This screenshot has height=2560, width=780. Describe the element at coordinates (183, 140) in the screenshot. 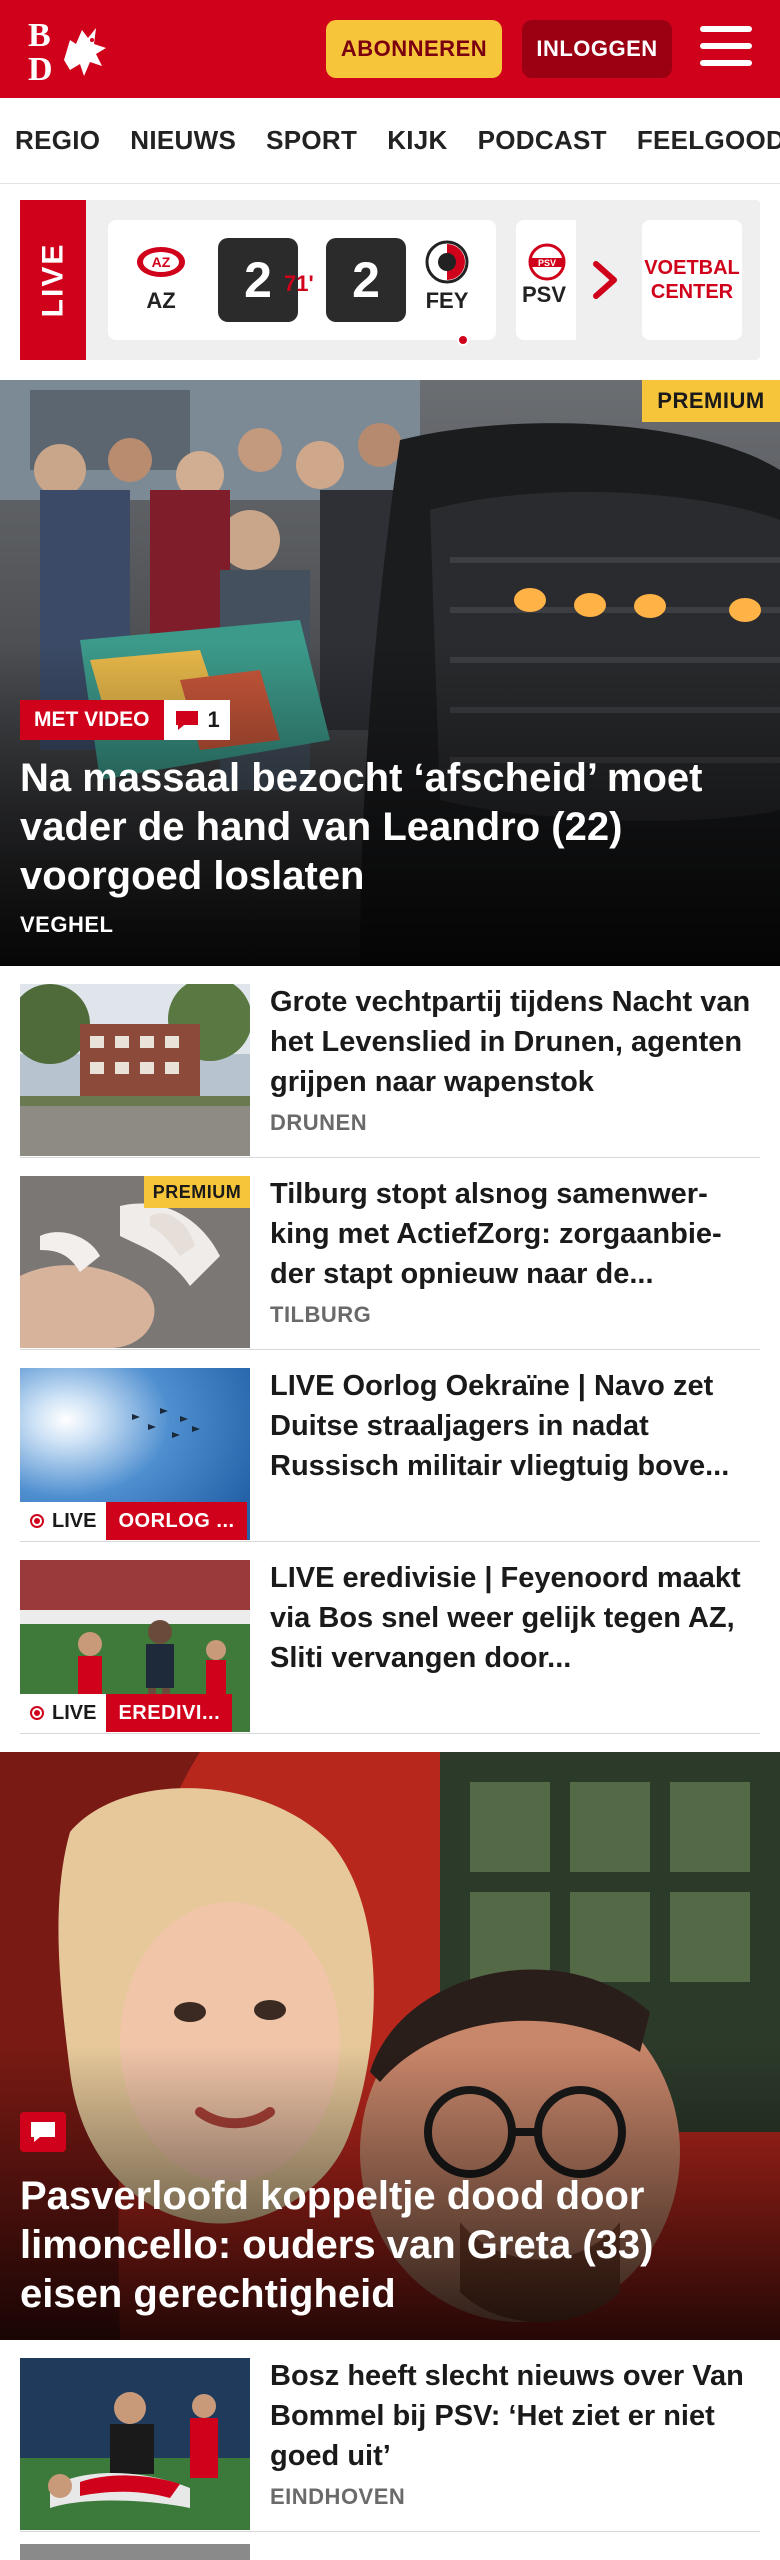

I see `nav-item-nieuws: NIEUWS` at that location.